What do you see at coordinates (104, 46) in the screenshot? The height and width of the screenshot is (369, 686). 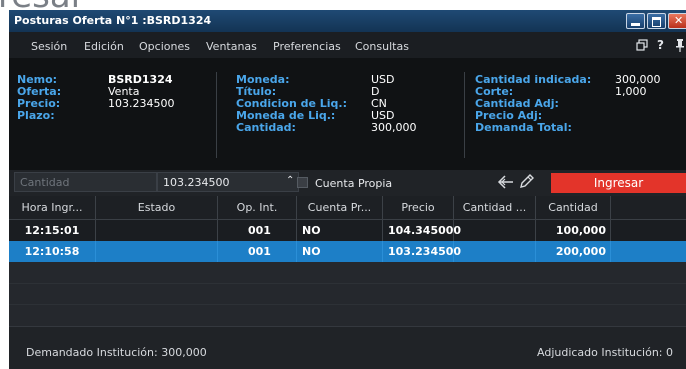 I see `menu-edicion: Edición` at bounding box center [104, 46].